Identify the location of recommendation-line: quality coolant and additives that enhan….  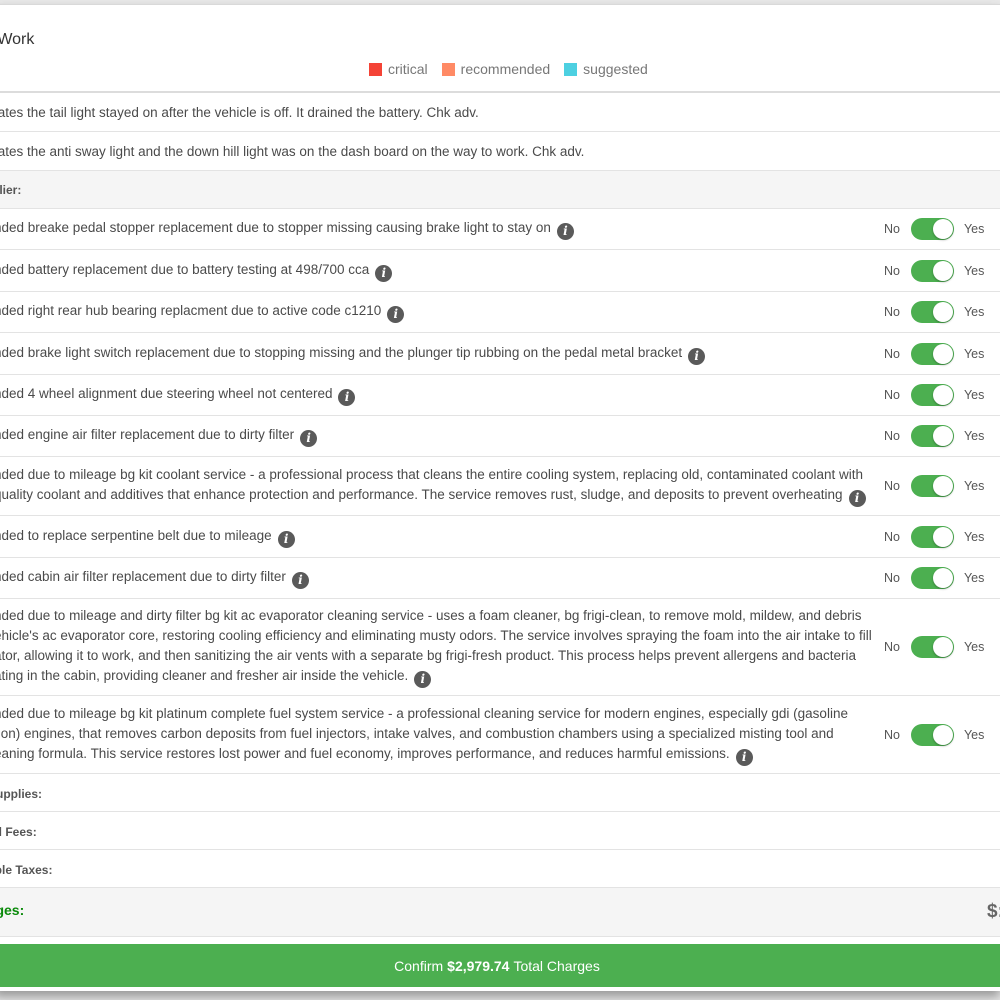
(433, 496).